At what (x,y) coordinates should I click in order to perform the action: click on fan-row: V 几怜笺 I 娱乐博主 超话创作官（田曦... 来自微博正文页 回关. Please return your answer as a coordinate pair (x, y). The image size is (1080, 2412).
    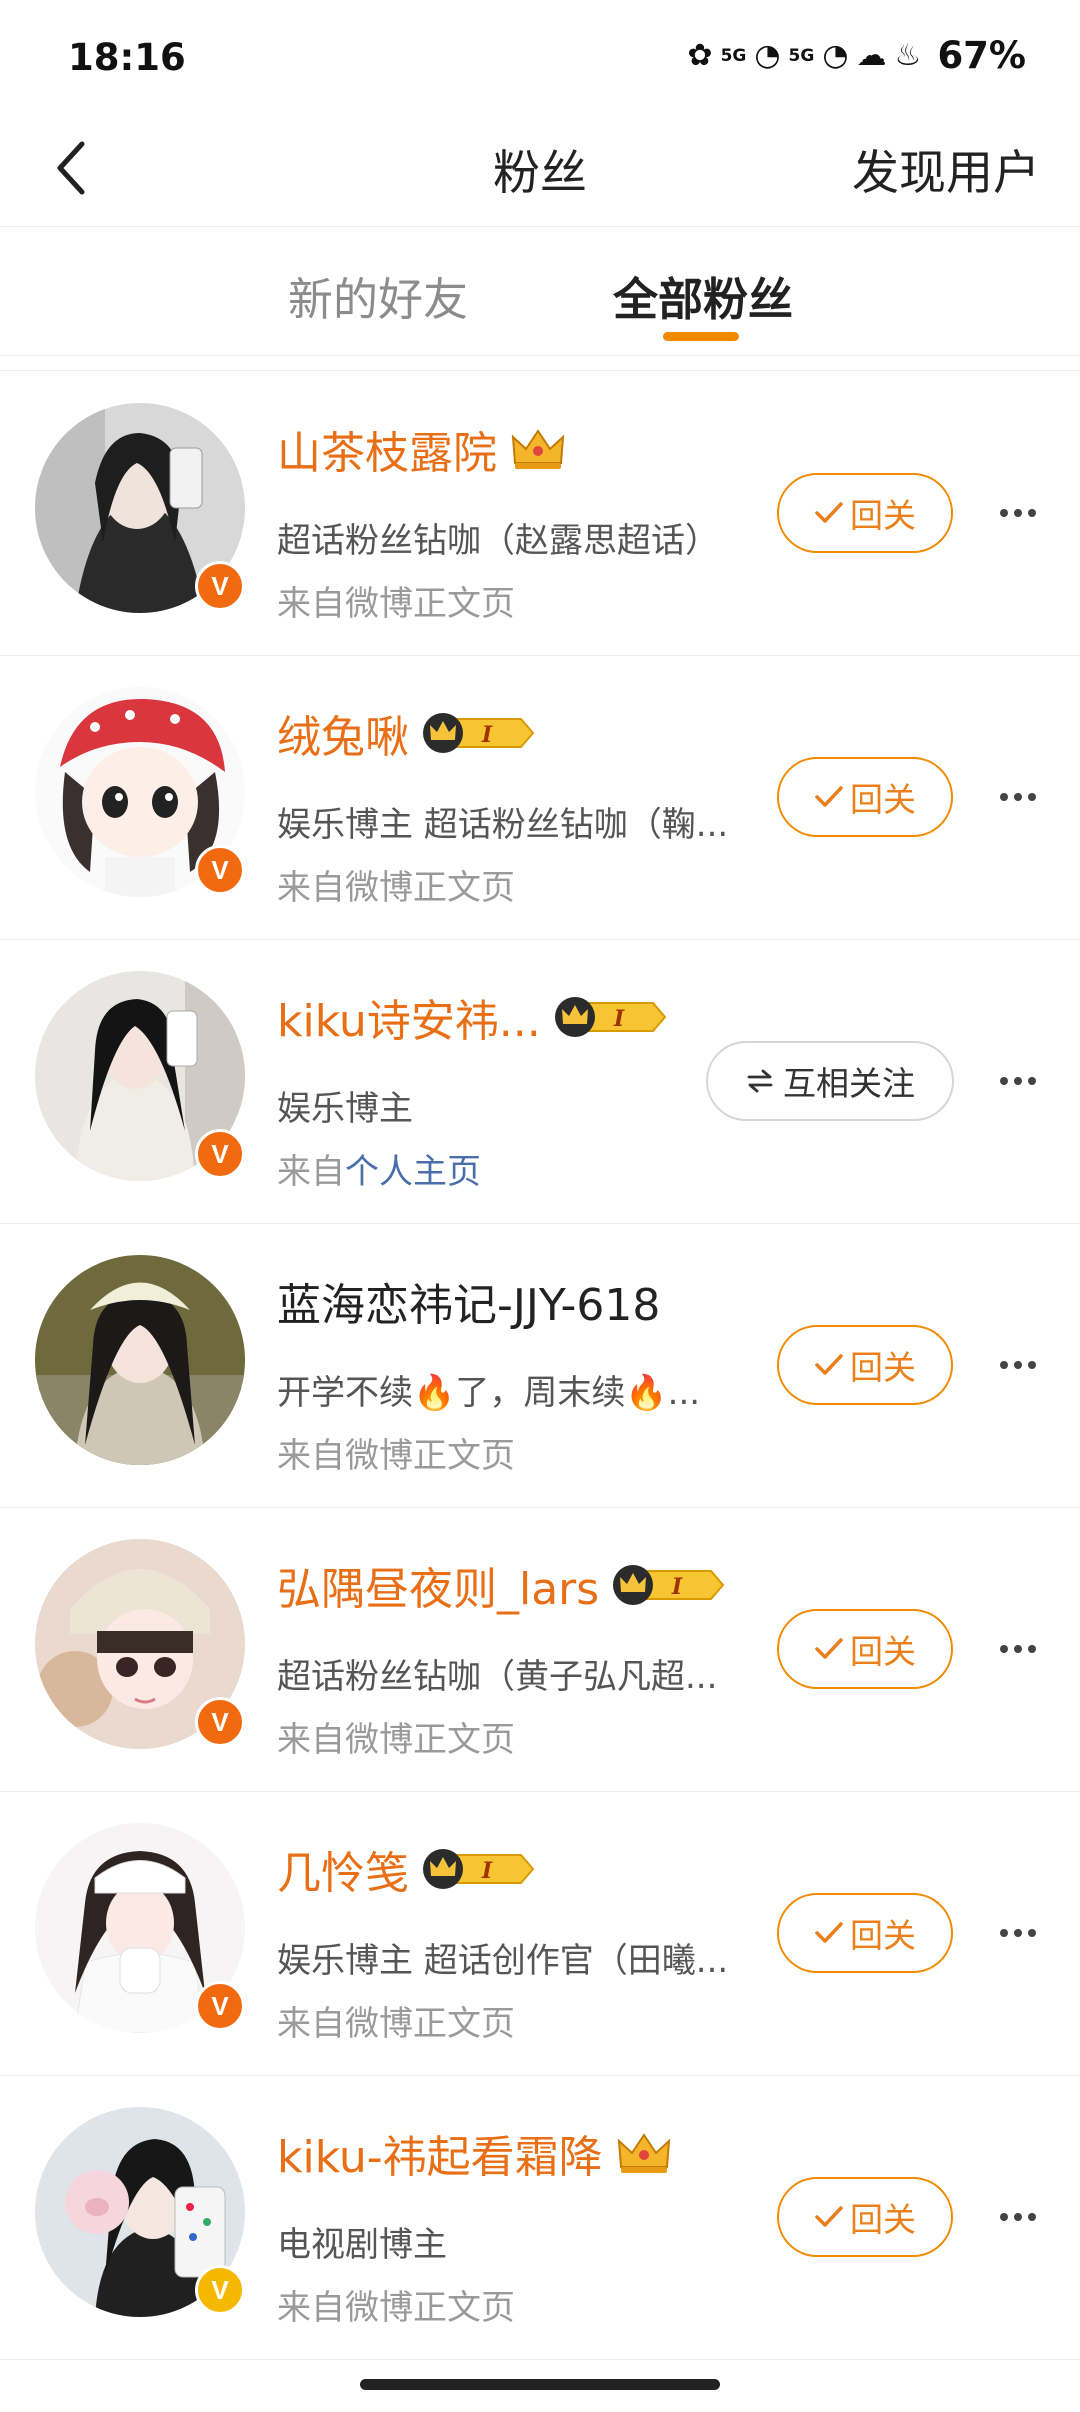
    Looking at the image, I should click on (540, 1933).